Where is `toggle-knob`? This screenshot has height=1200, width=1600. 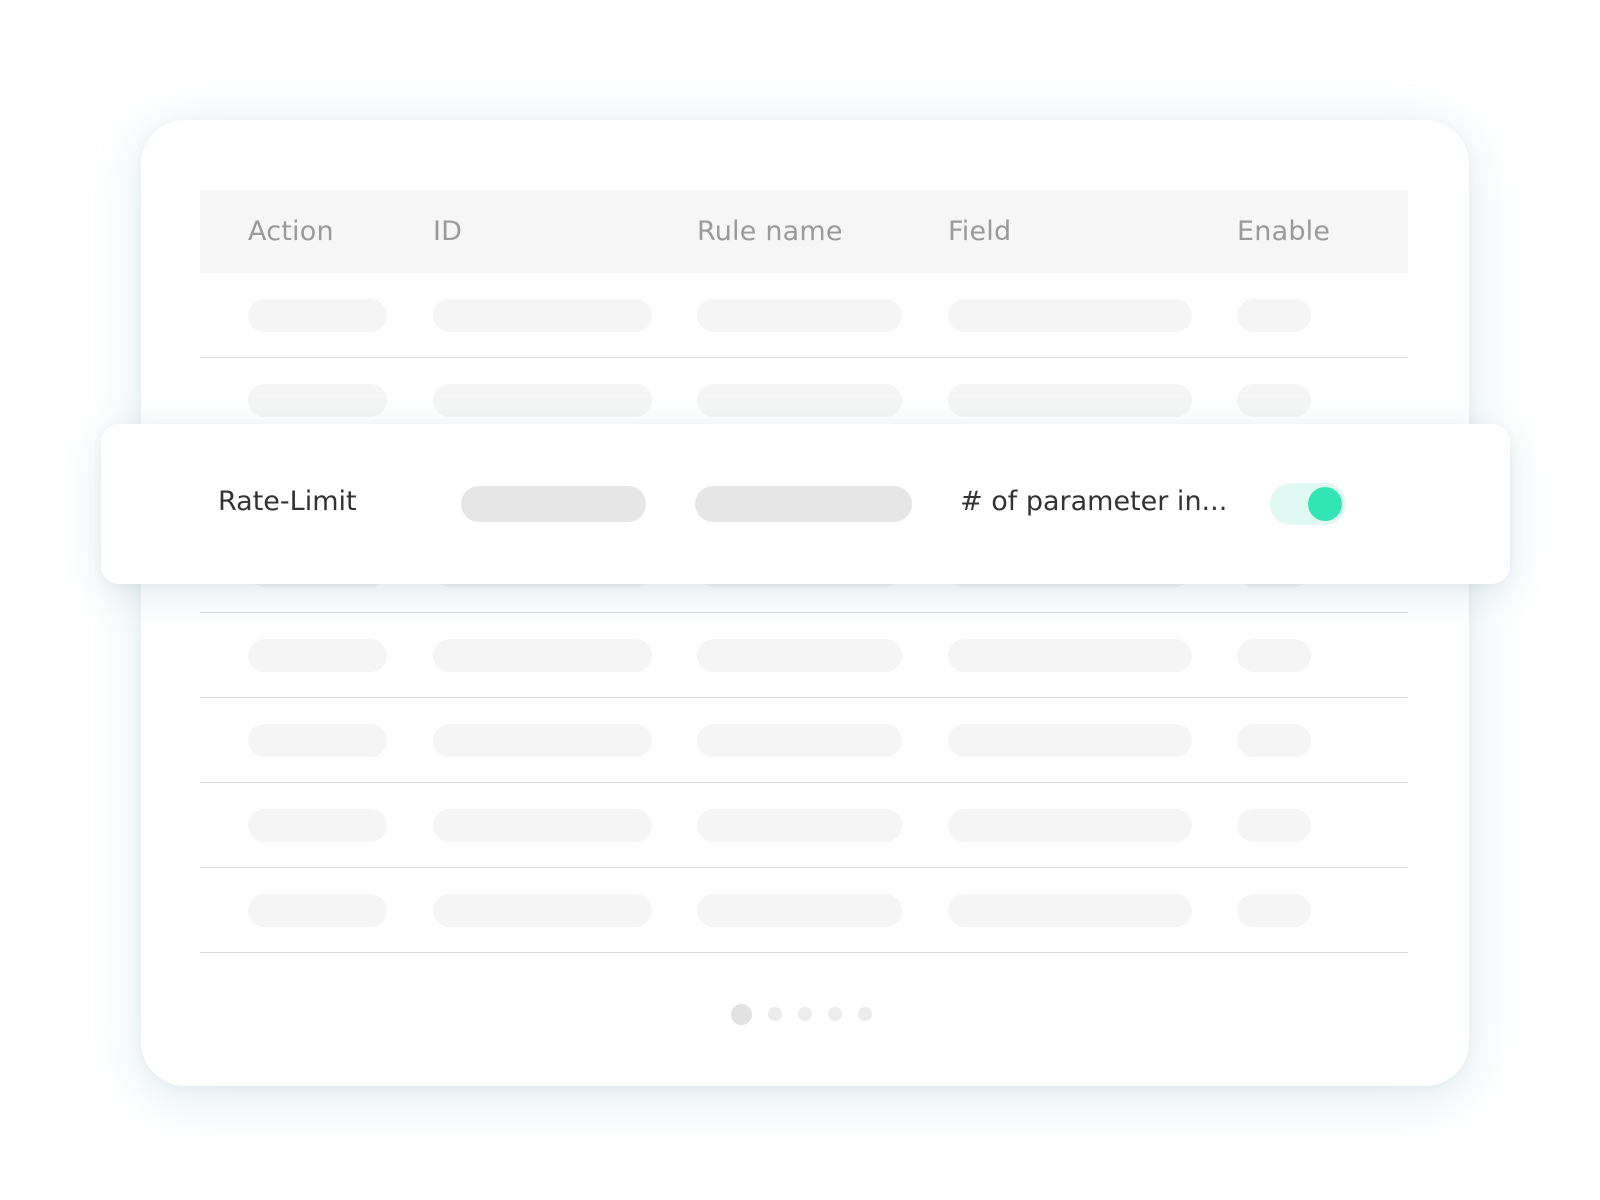
toggle-knob is located at coordinates (1325, 504).